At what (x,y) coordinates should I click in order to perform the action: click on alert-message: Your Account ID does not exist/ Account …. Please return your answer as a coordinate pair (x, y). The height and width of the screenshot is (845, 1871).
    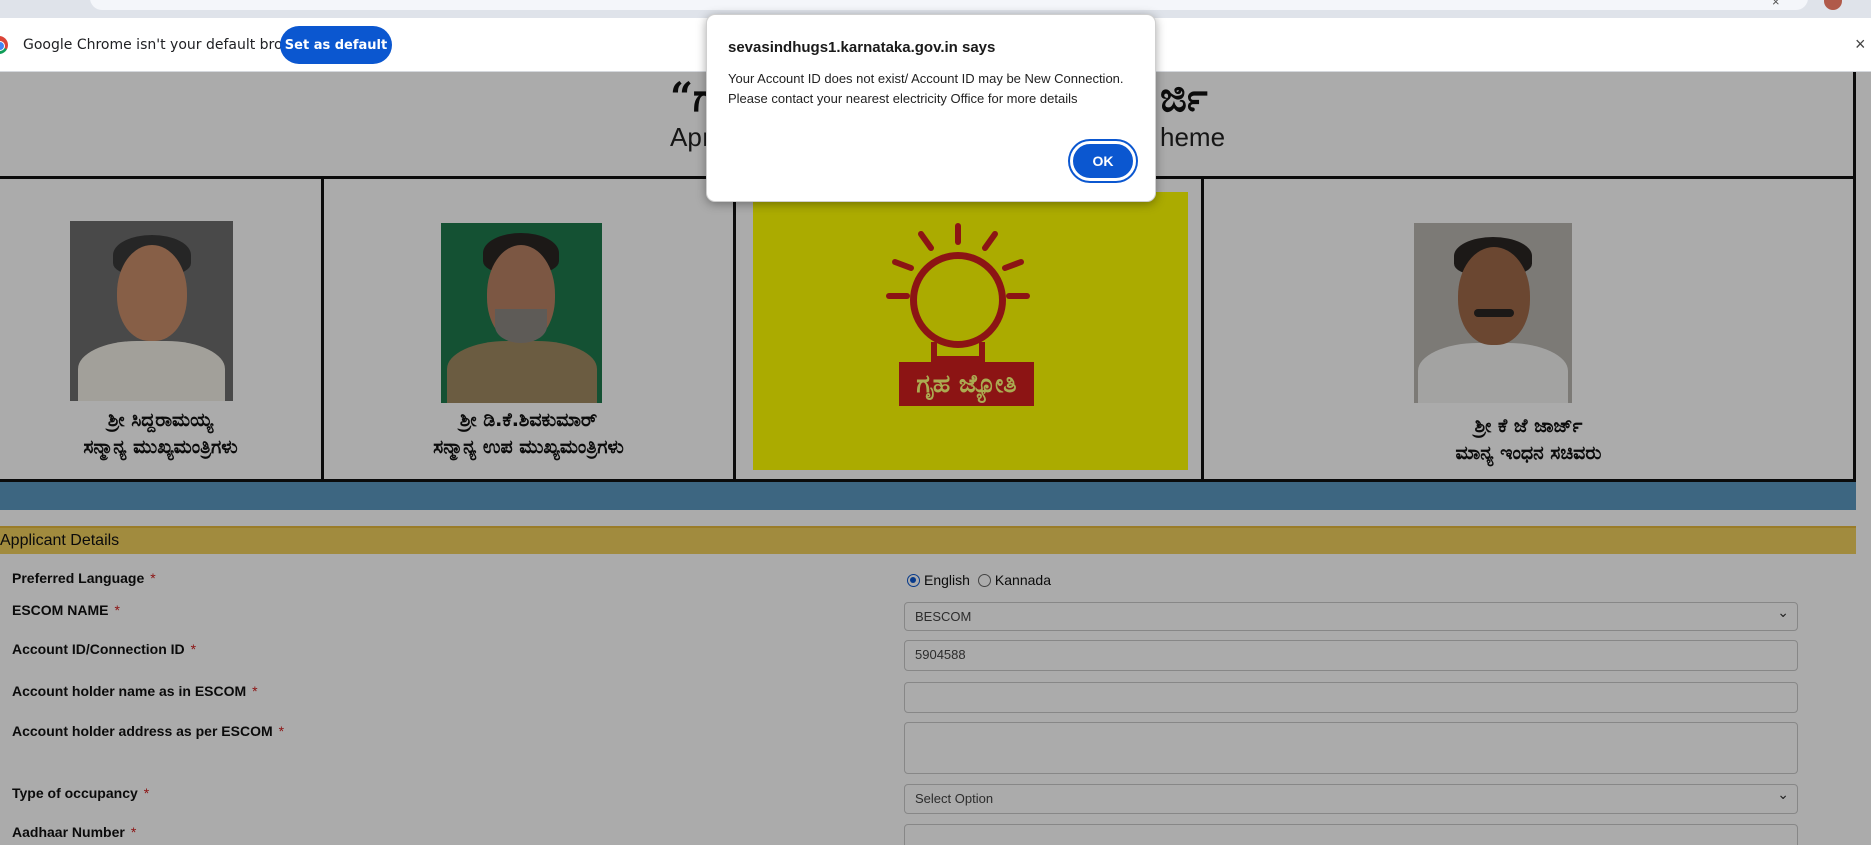
    Looking at the image, I should click on (926, 88).